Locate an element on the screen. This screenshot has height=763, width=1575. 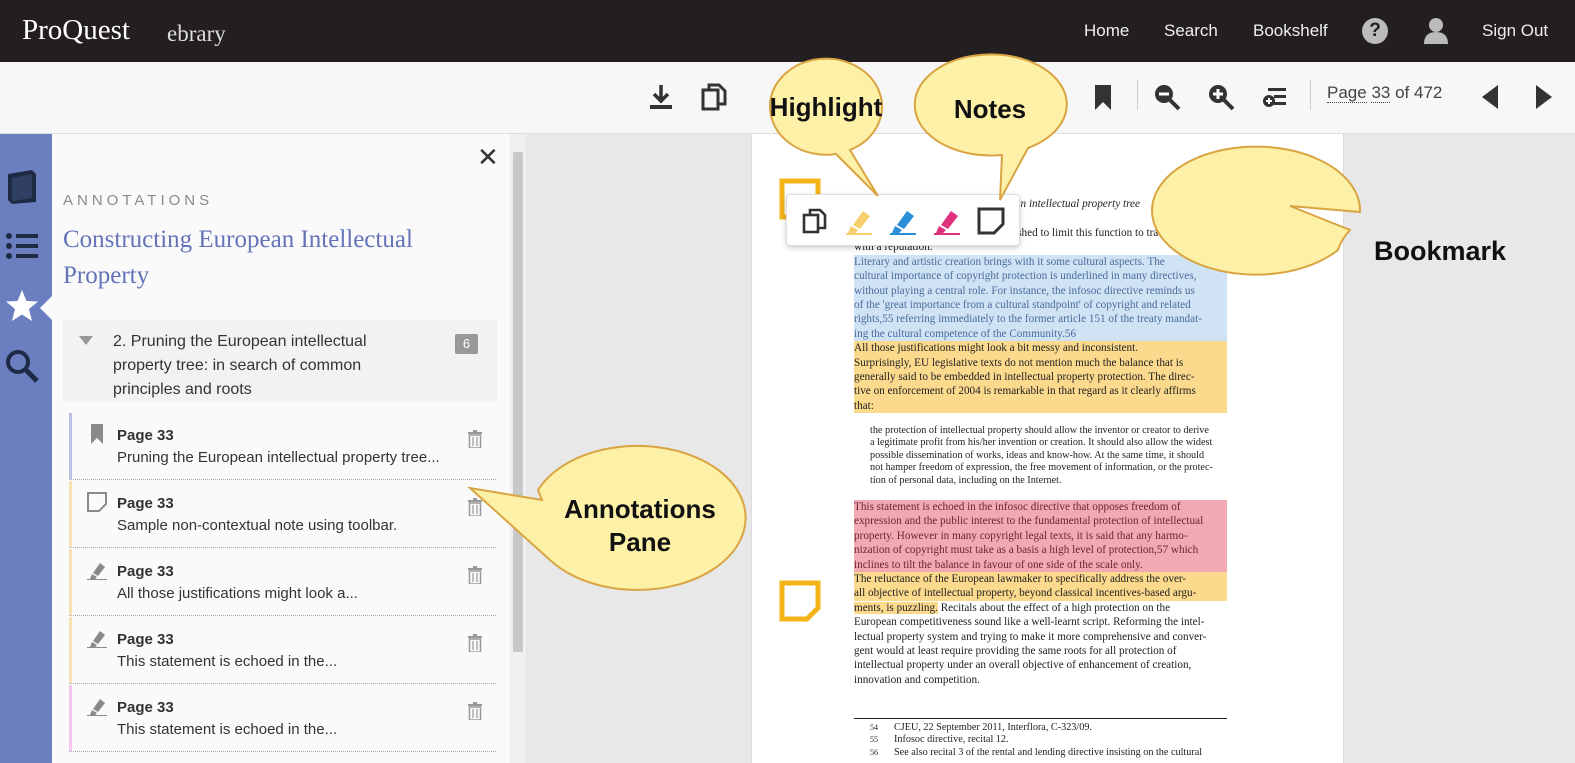
document-line: that: is located at coordinates (1040, 406).